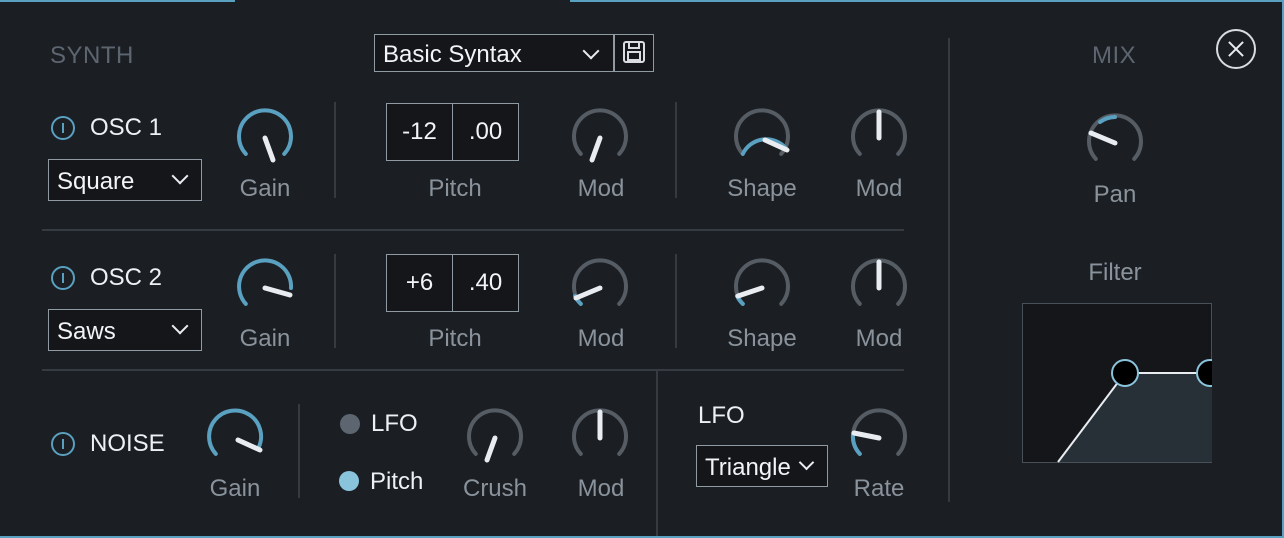  What do you see at coordinates (394, 423) in the screenshot?
I see `lfo-radio-label: LFO` at bounding box center [394, 423].